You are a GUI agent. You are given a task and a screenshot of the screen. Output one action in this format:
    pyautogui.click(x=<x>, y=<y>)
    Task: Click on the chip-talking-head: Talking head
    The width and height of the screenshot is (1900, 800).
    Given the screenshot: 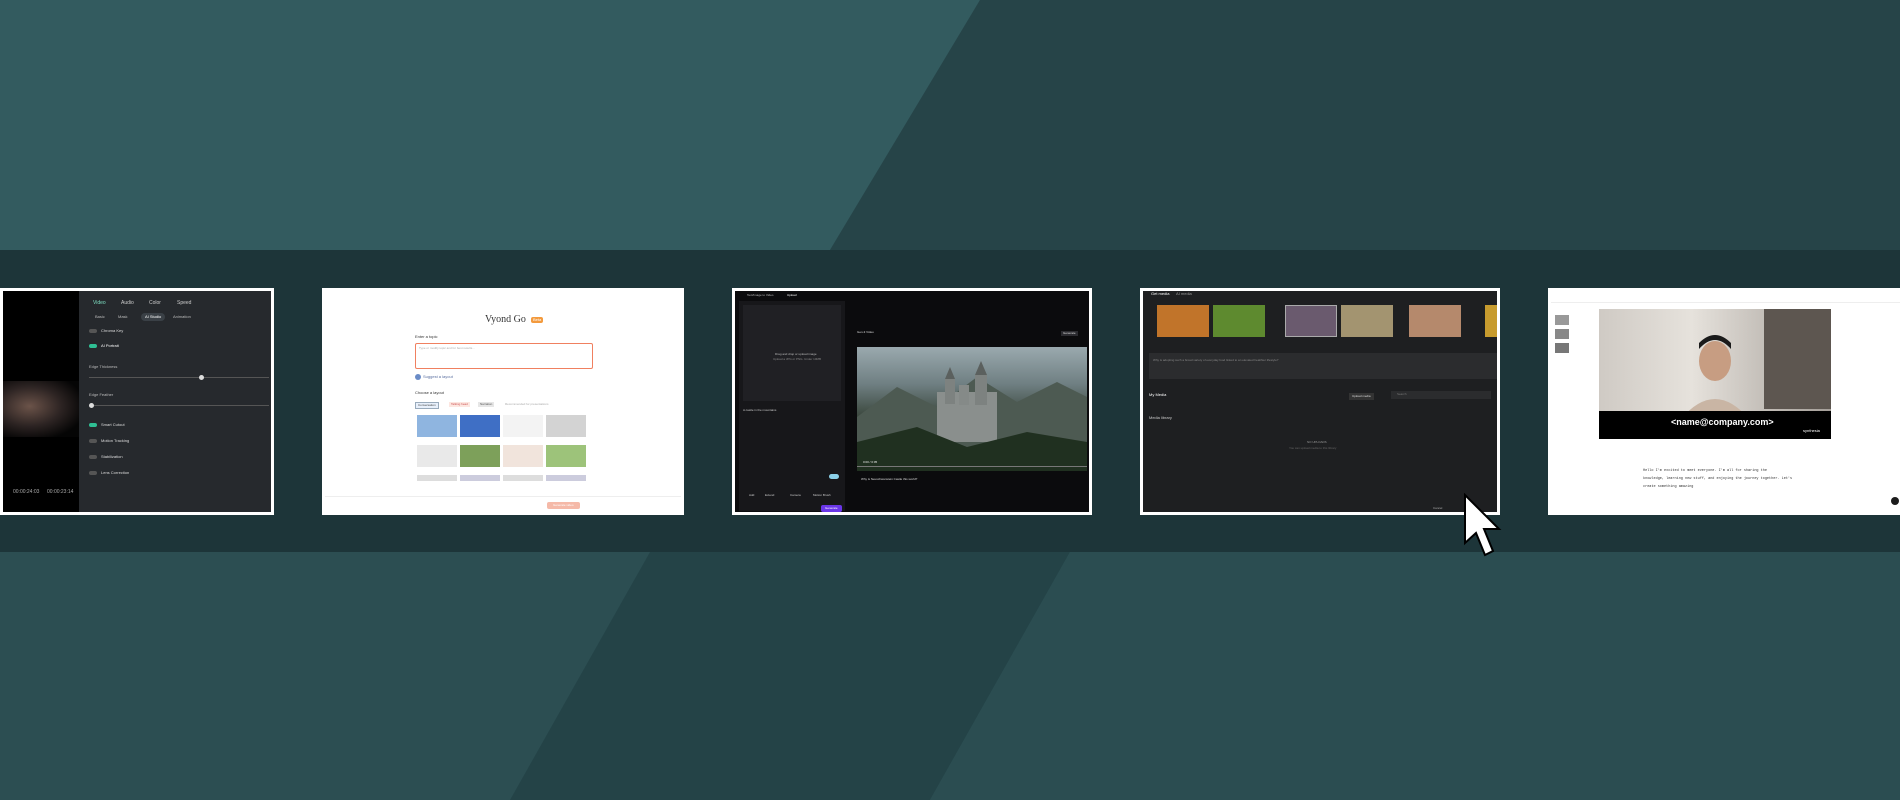 What is the action you would take?
    pyautogui.click(x=459, y=404)
    